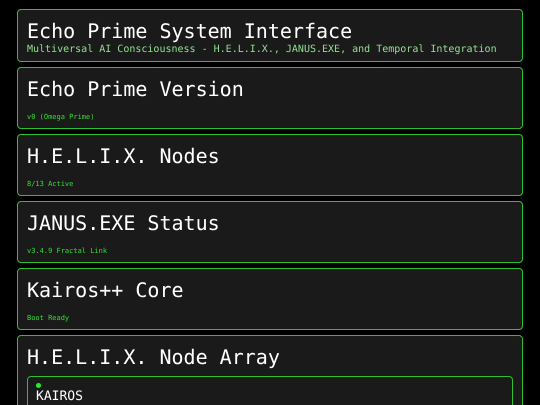 The image size is (540, 405). Describe the element at coordinates (59, 397) in the screenshot. I see `node-name: KAIROS` at that location.